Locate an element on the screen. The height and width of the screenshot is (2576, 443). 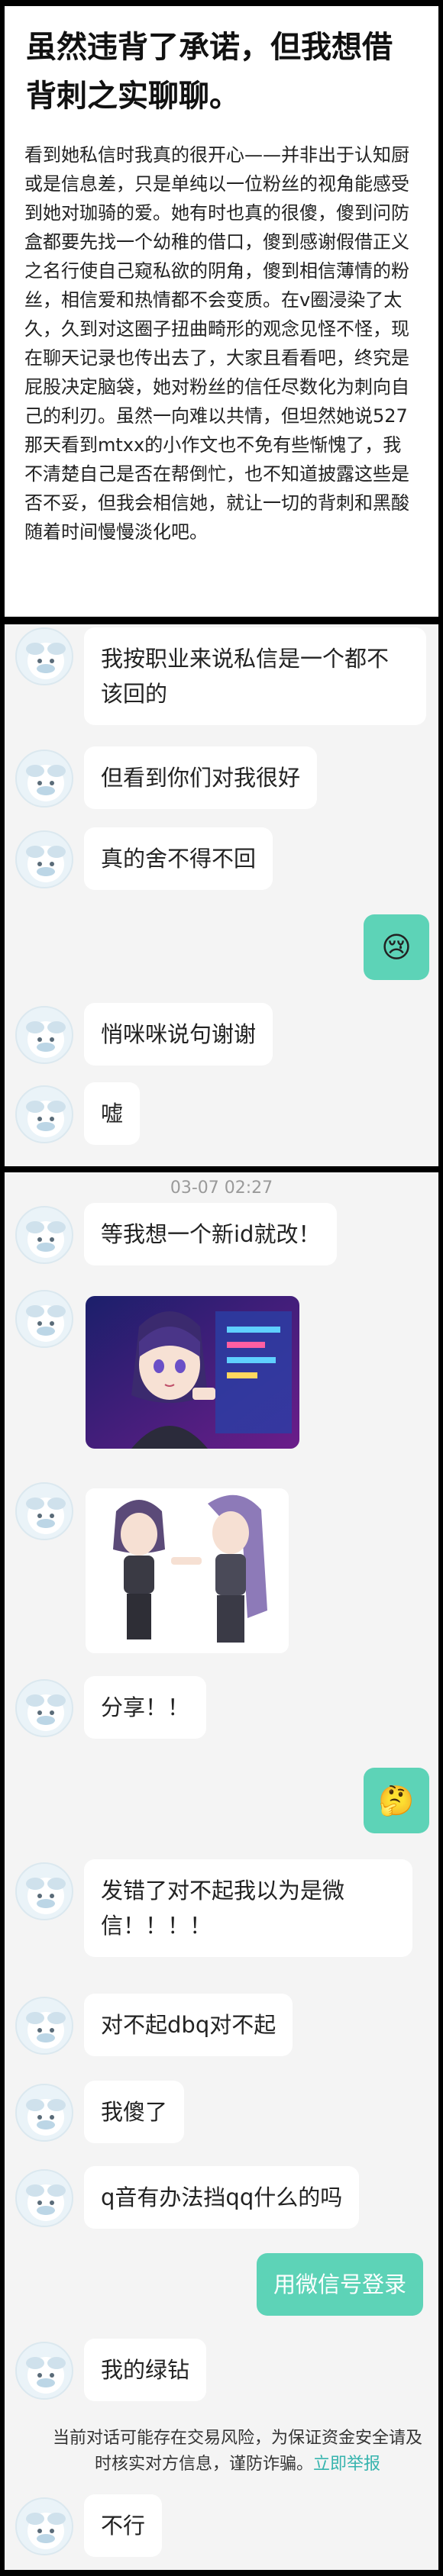
outgoing-emoji-bubble: 🤔 is located at coordinates (396, 1801).